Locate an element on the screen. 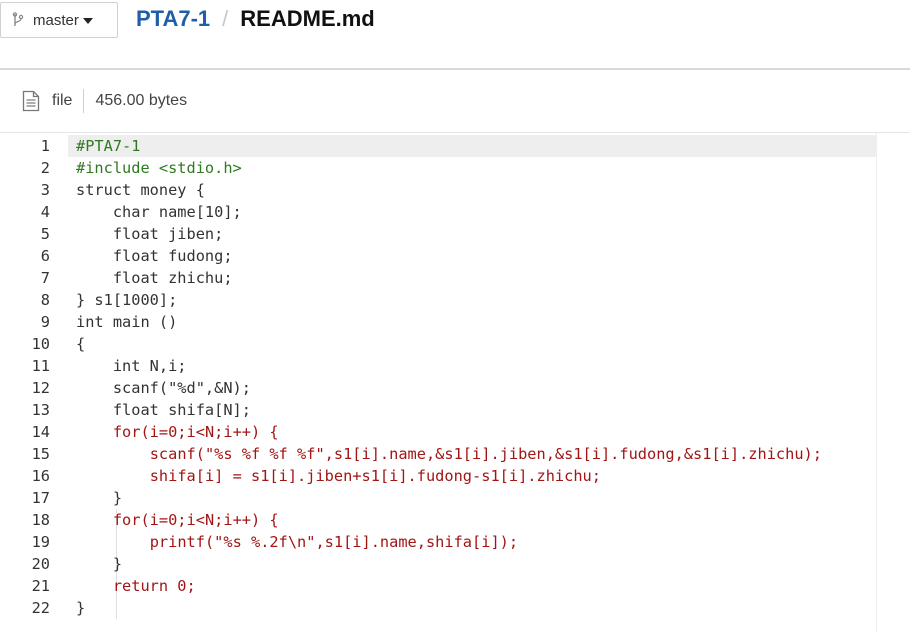 The height and width of the screenshot is (632, 910). code-line: int N,i; is located at coordinates (131, 366).